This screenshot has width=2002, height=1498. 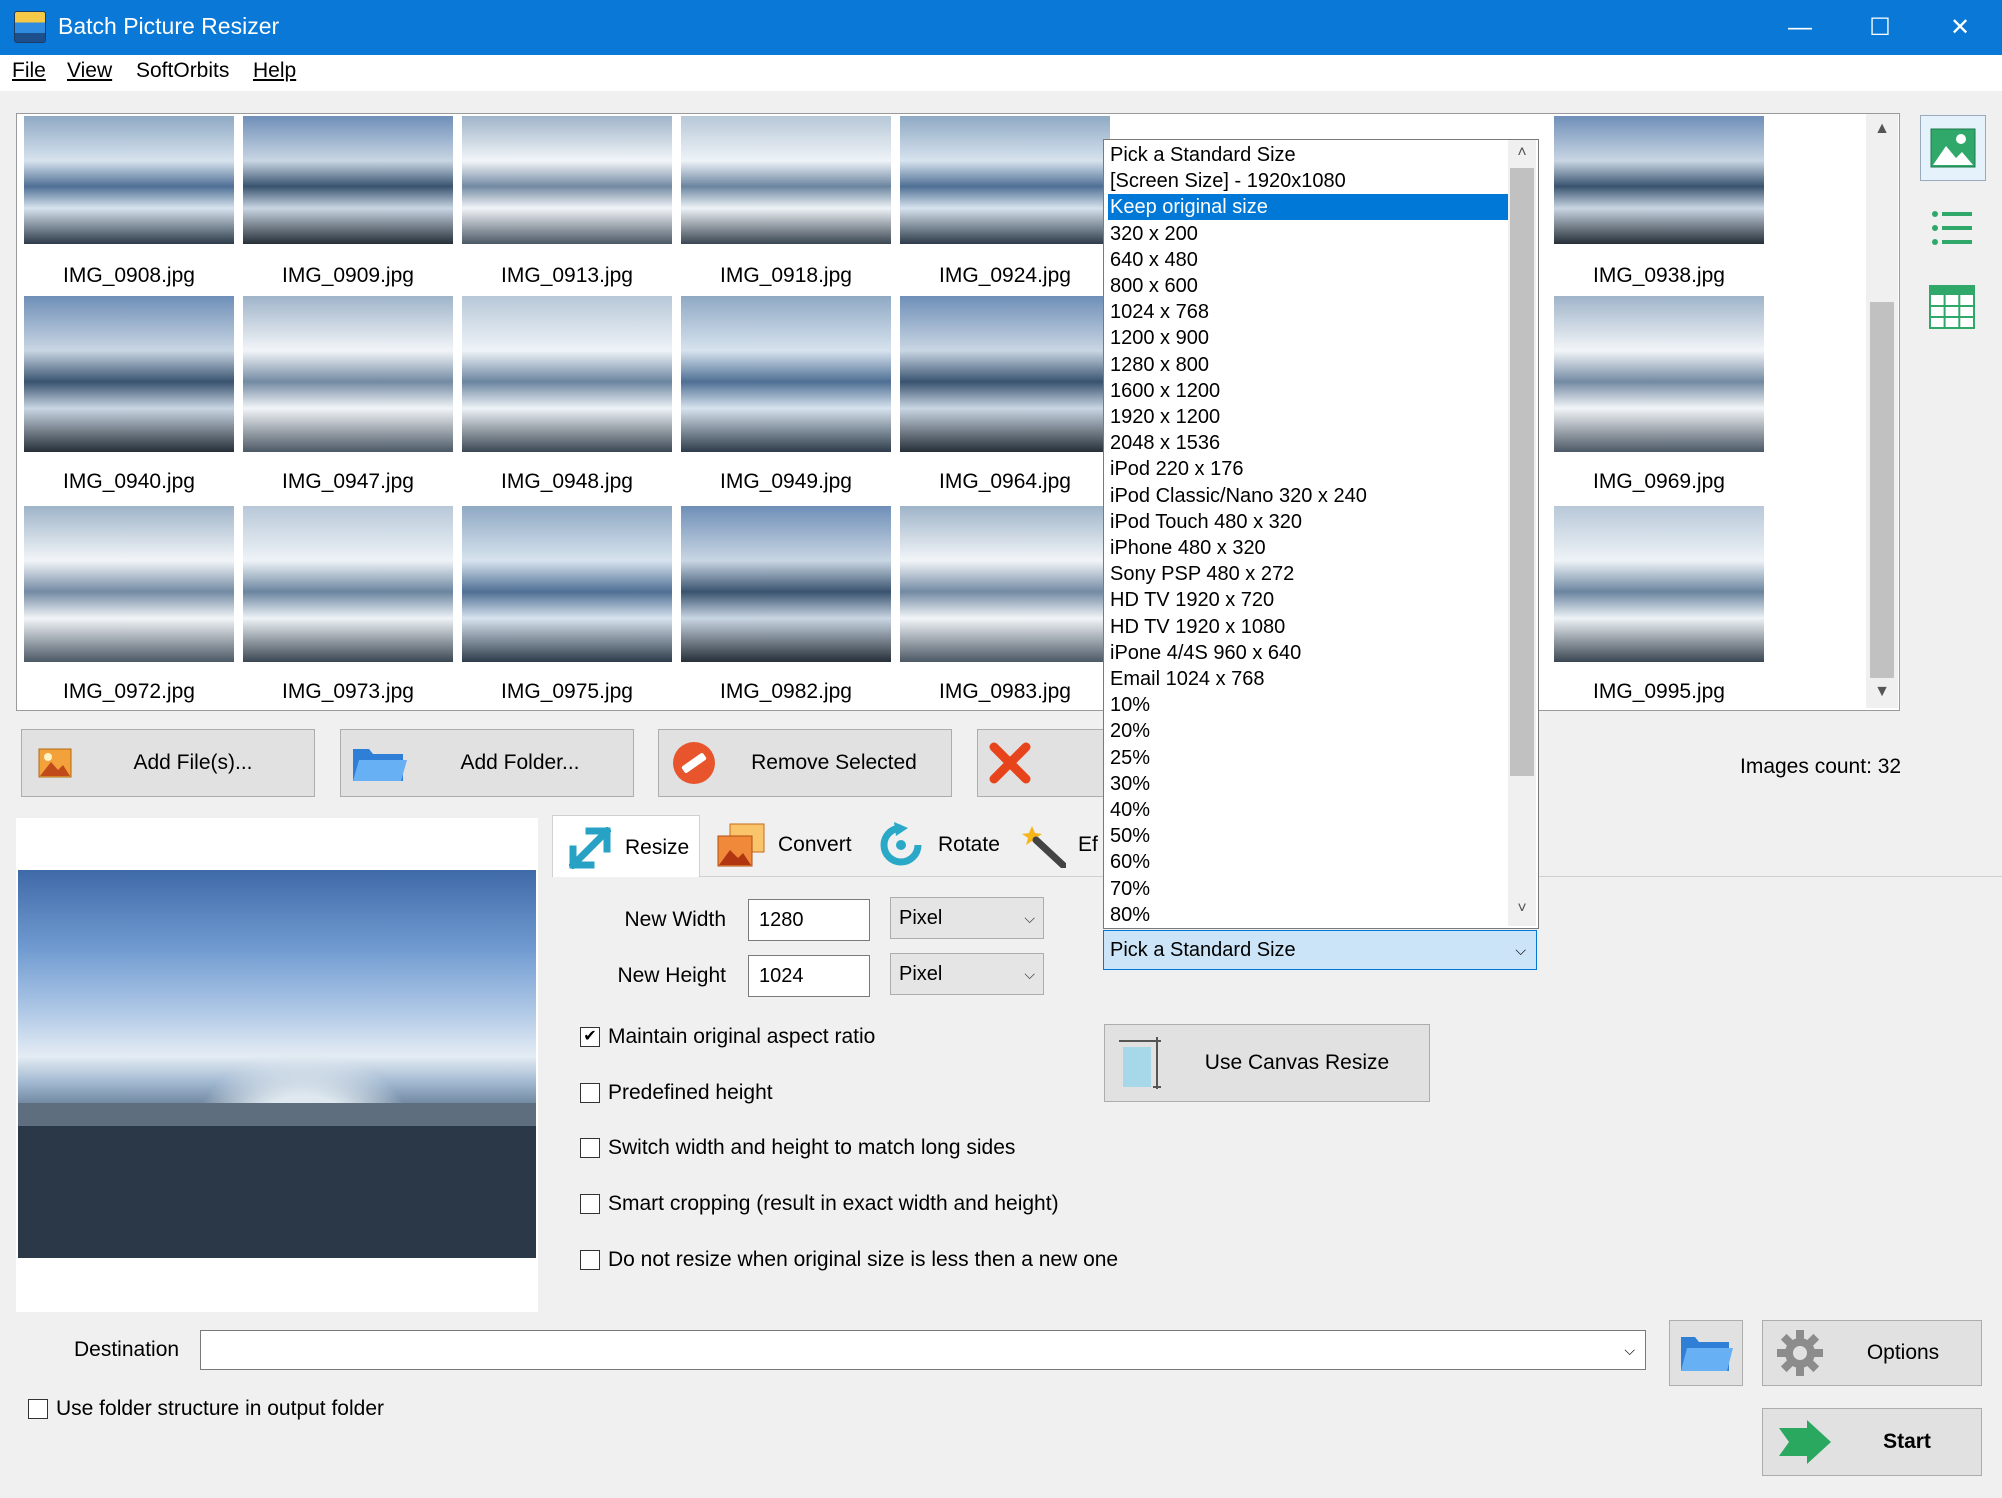 What do you see at coordinates (1308, 338) in the screenshot?
I see `standard-size-option: 1200 x 900` at bounding box center [1308, 338].